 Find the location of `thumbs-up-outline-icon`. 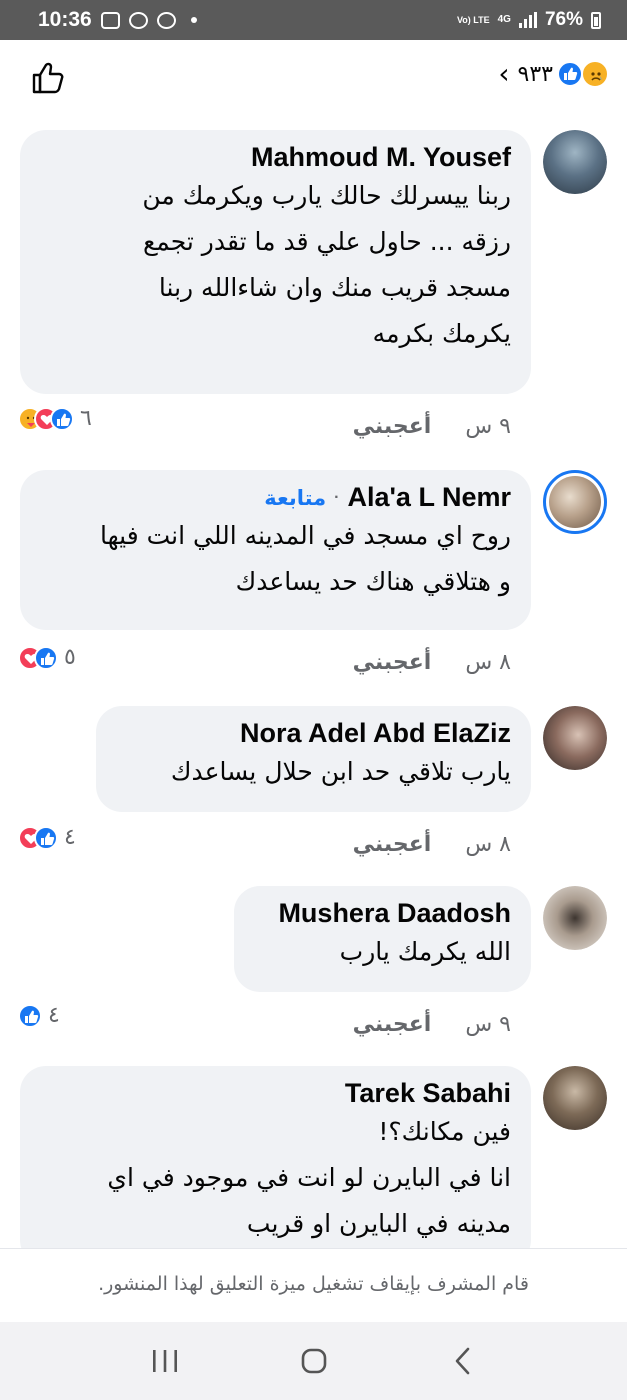

thumbs-up-outline-icon is located at coordinates (48, 78).